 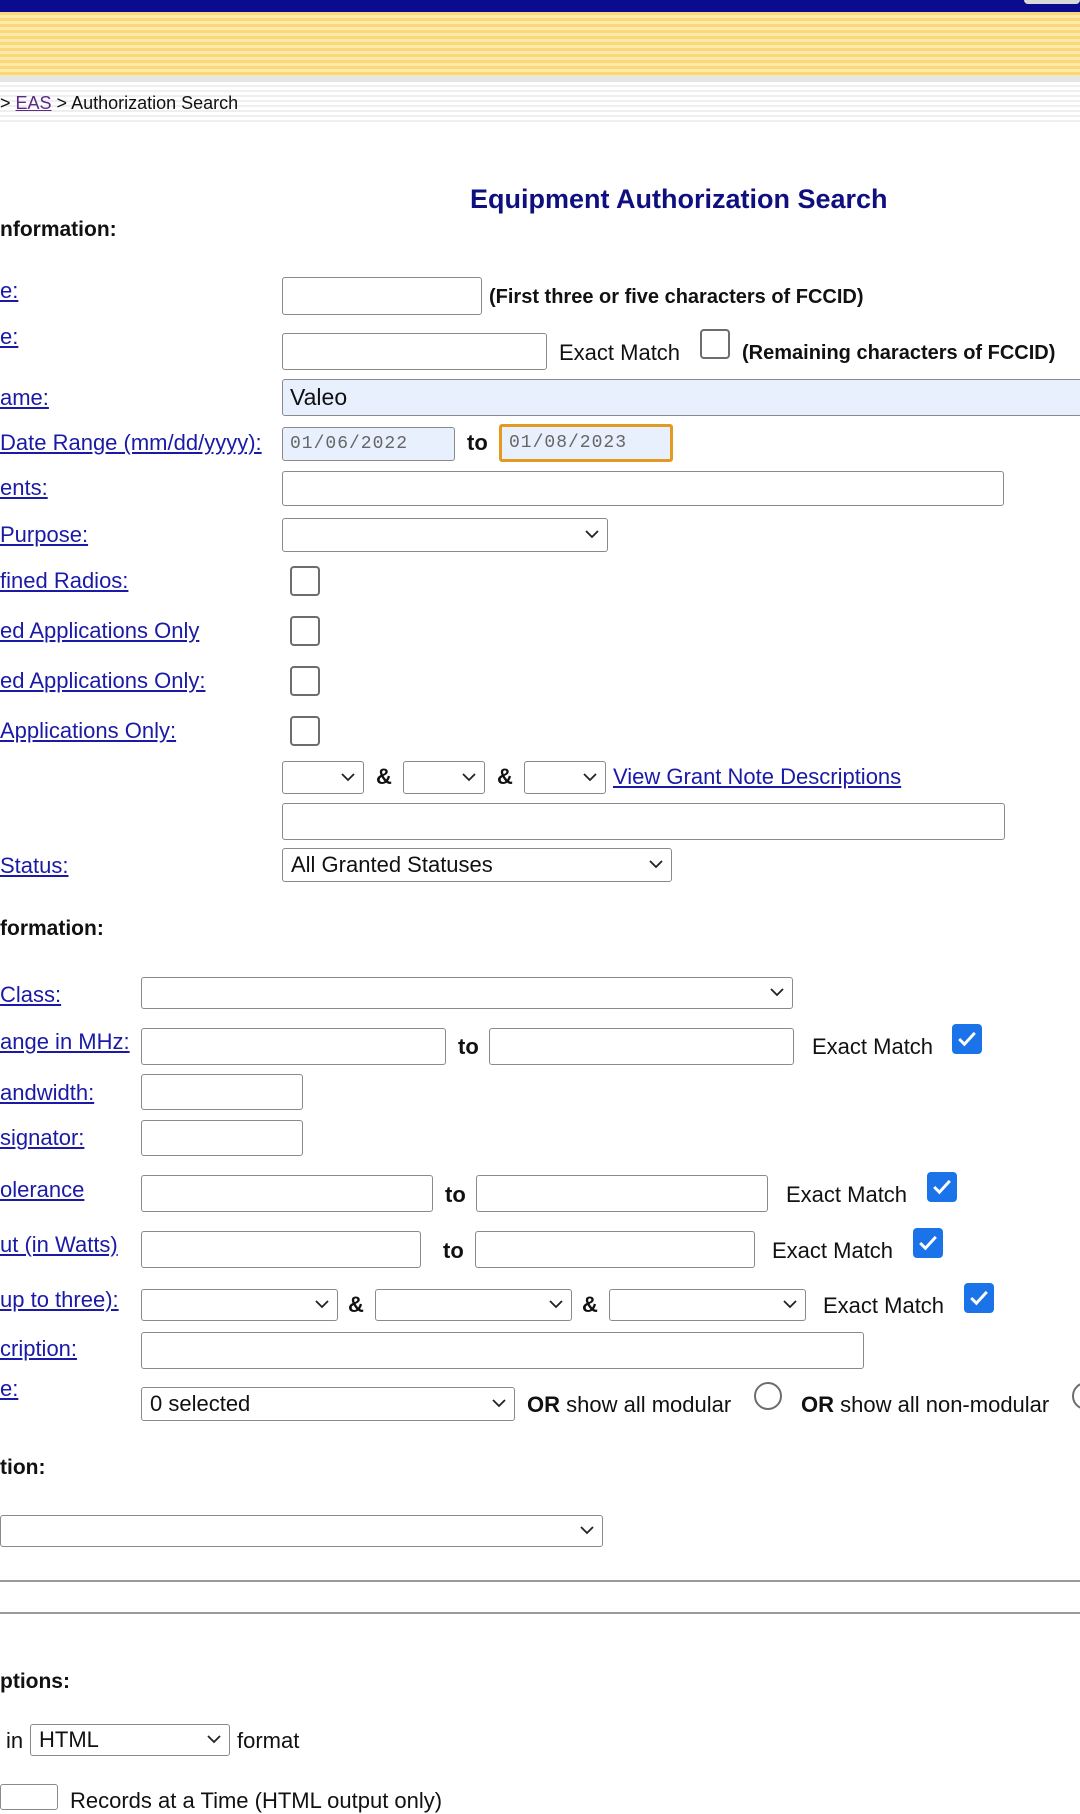 I want to click on date-from-input, so click(x=368, y=444).